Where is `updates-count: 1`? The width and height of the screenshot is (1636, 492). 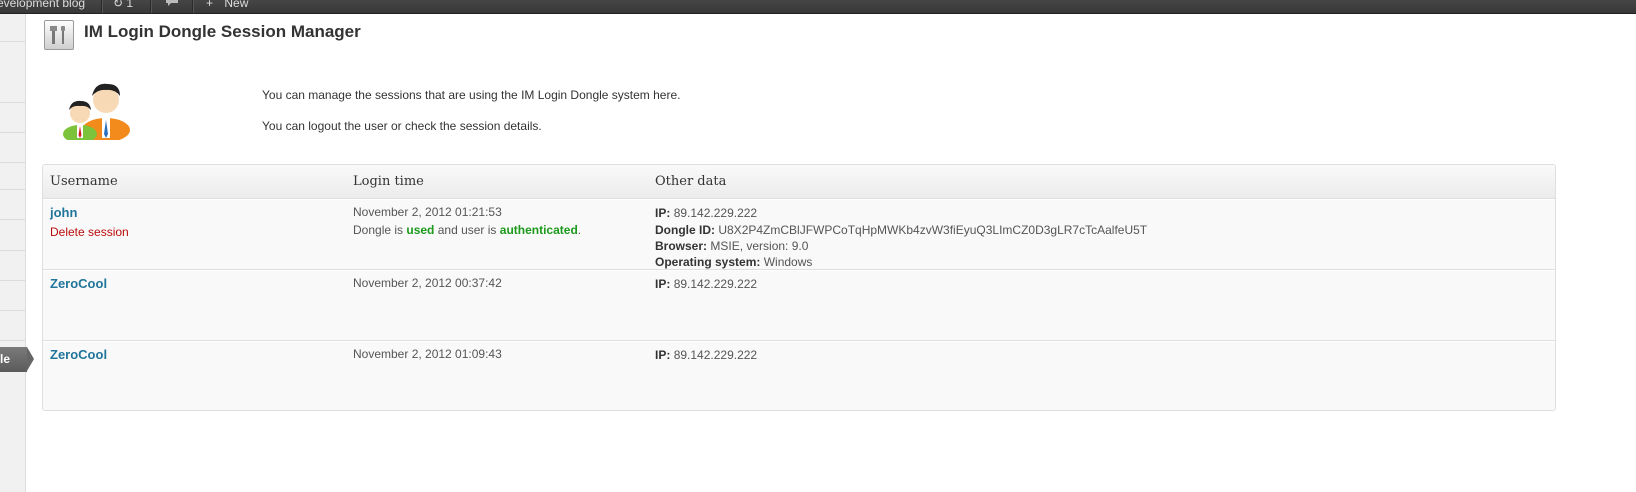
updates-count: 1 is located at coordinates (130, 5).